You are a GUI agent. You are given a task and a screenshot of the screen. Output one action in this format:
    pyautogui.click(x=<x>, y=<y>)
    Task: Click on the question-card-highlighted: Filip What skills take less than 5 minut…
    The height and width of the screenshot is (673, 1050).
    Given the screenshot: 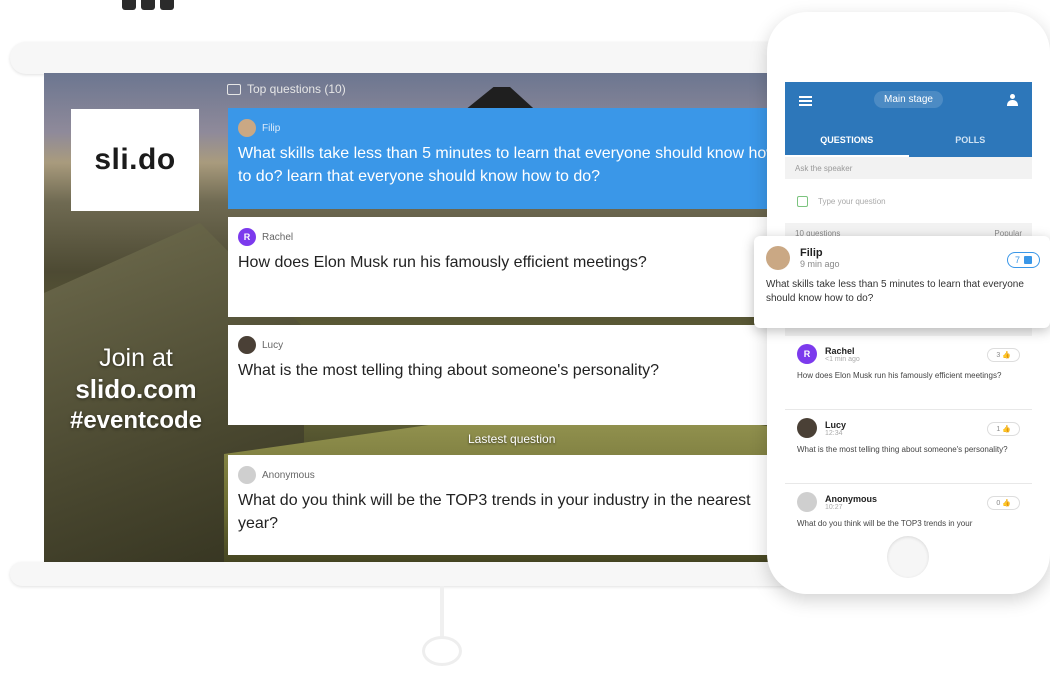 What is the action you would take?
    pyautogui.click(x=508, y=158)
    